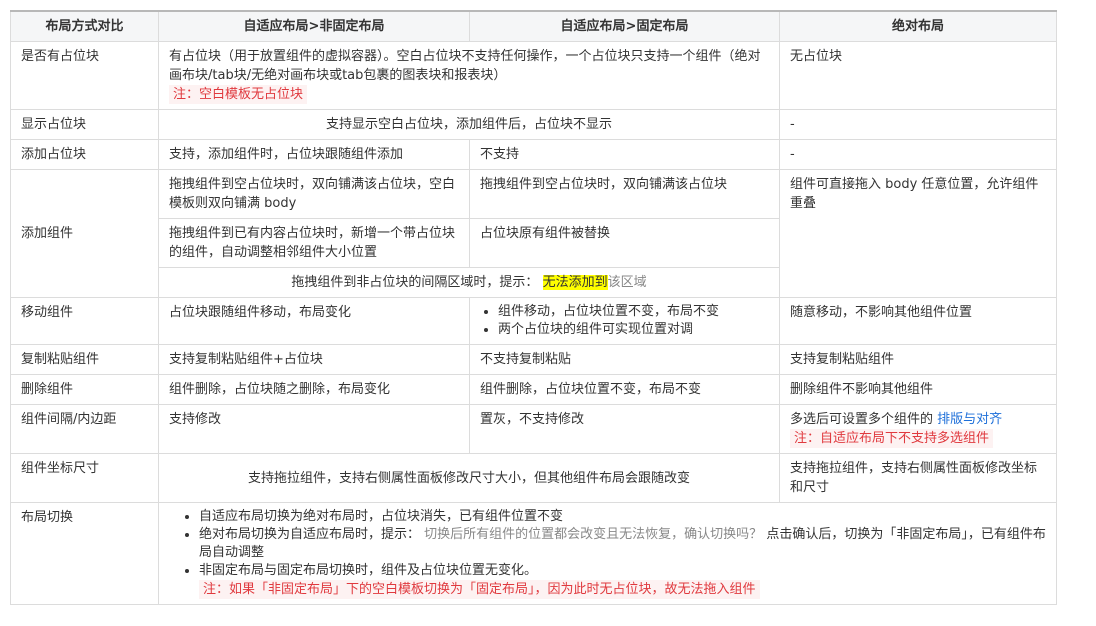 This screenshot has height=626, width=1096. What do you see at coordinates (624, 154) in the screenshot?
I see `cell-fixed: 不支持` at bounding box center [624, 154].